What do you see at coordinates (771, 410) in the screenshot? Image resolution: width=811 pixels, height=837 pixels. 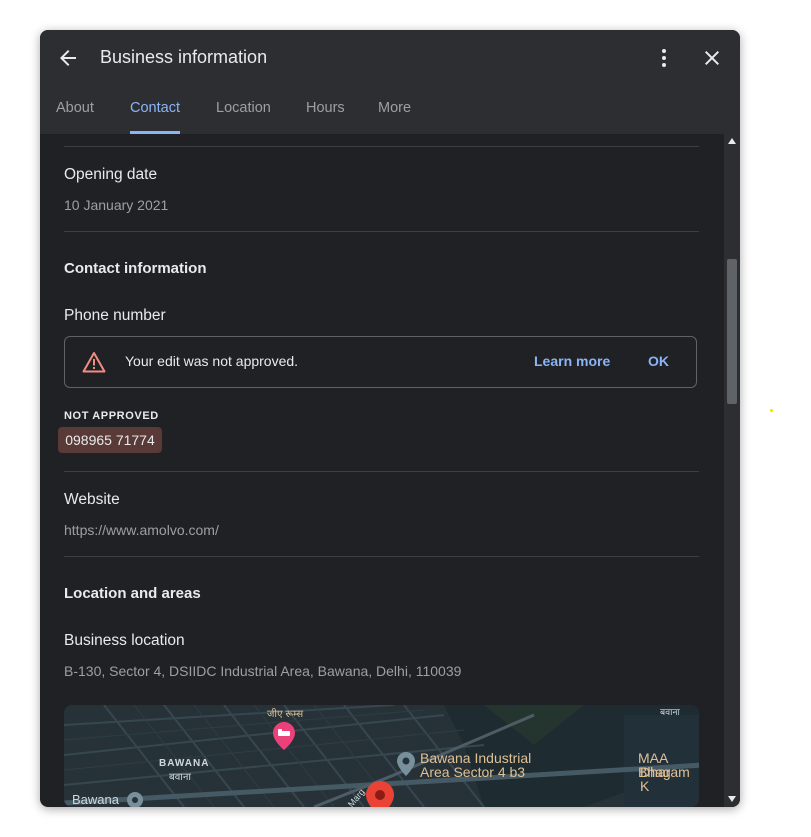 I see `cursor-dot` at bounding box center [771, 410].